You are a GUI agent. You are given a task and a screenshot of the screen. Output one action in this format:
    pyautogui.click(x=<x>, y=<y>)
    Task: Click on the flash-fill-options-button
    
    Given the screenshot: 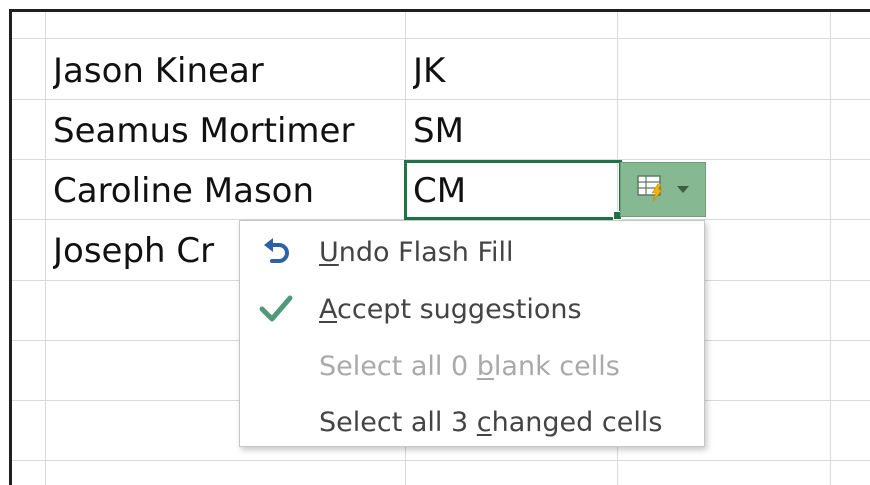 What is the action you would take?
    pyautogui.click(x=663, y=189)
    